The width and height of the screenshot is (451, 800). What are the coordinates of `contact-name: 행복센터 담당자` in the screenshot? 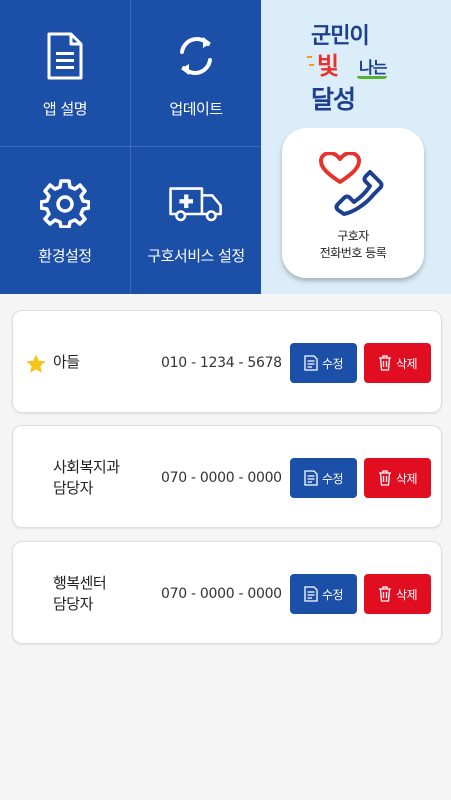 It's located at (80, 593).